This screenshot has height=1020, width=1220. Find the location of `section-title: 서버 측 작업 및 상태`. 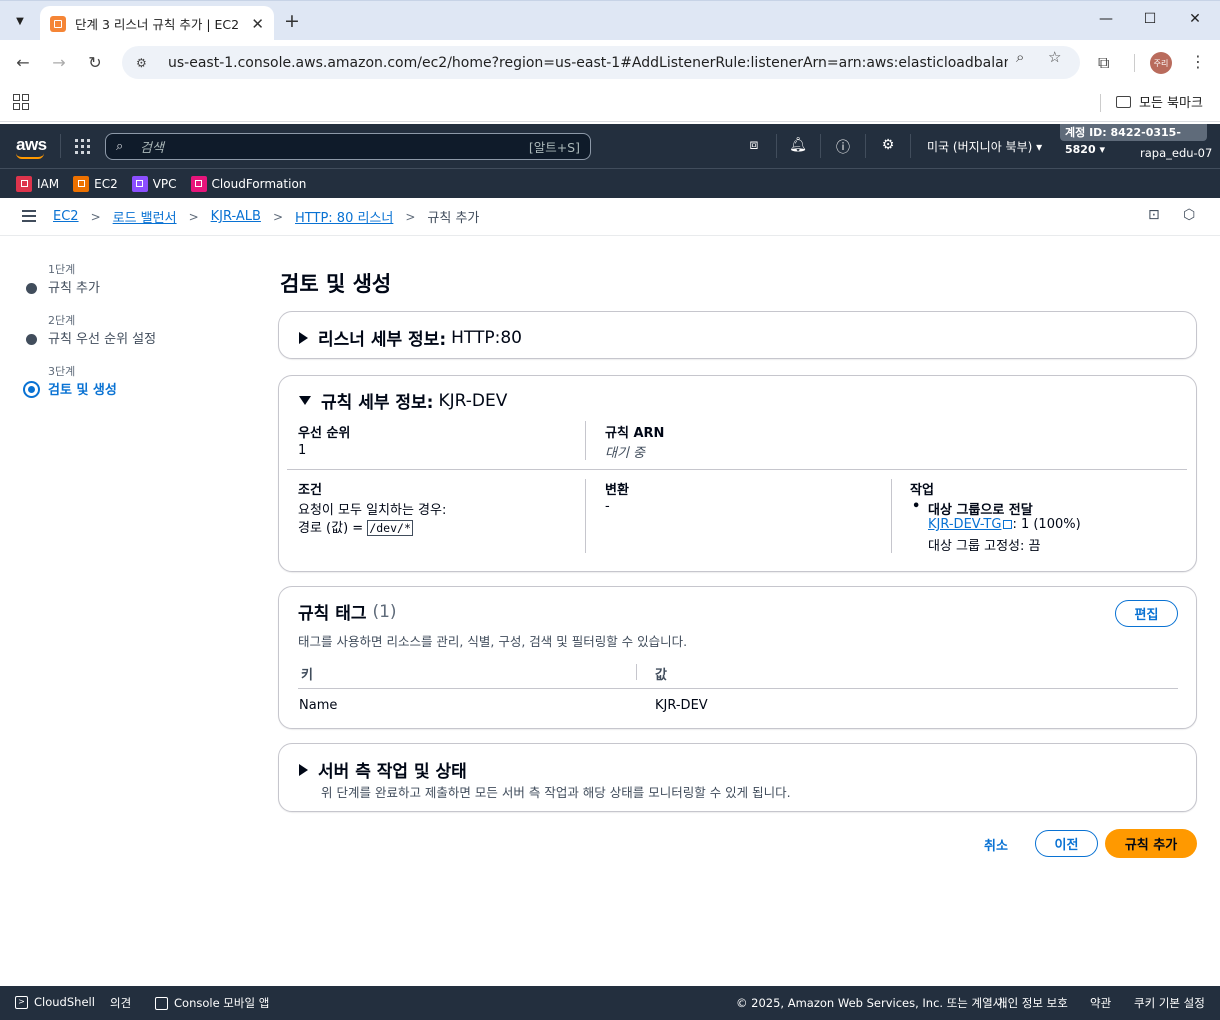

section-title: 서버 측 작업 및 상태 is located at coordinates (392, 772).